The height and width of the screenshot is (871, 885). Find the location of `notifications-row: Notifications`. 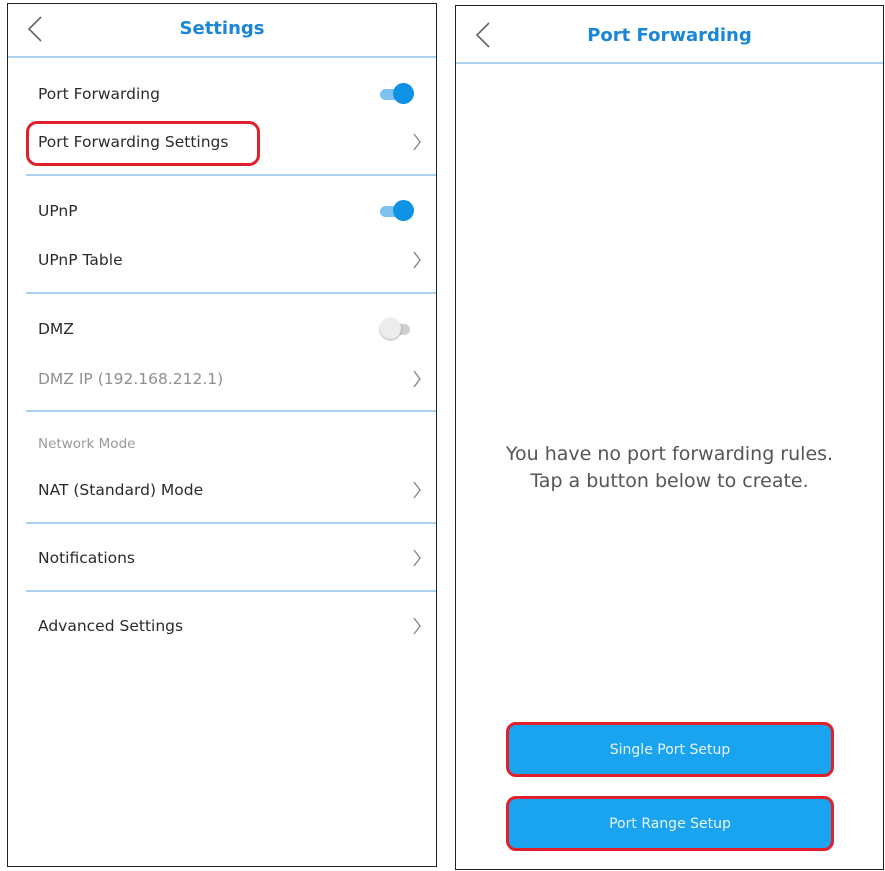

notifications-row: Notifications is located at coordinates (222, 558).